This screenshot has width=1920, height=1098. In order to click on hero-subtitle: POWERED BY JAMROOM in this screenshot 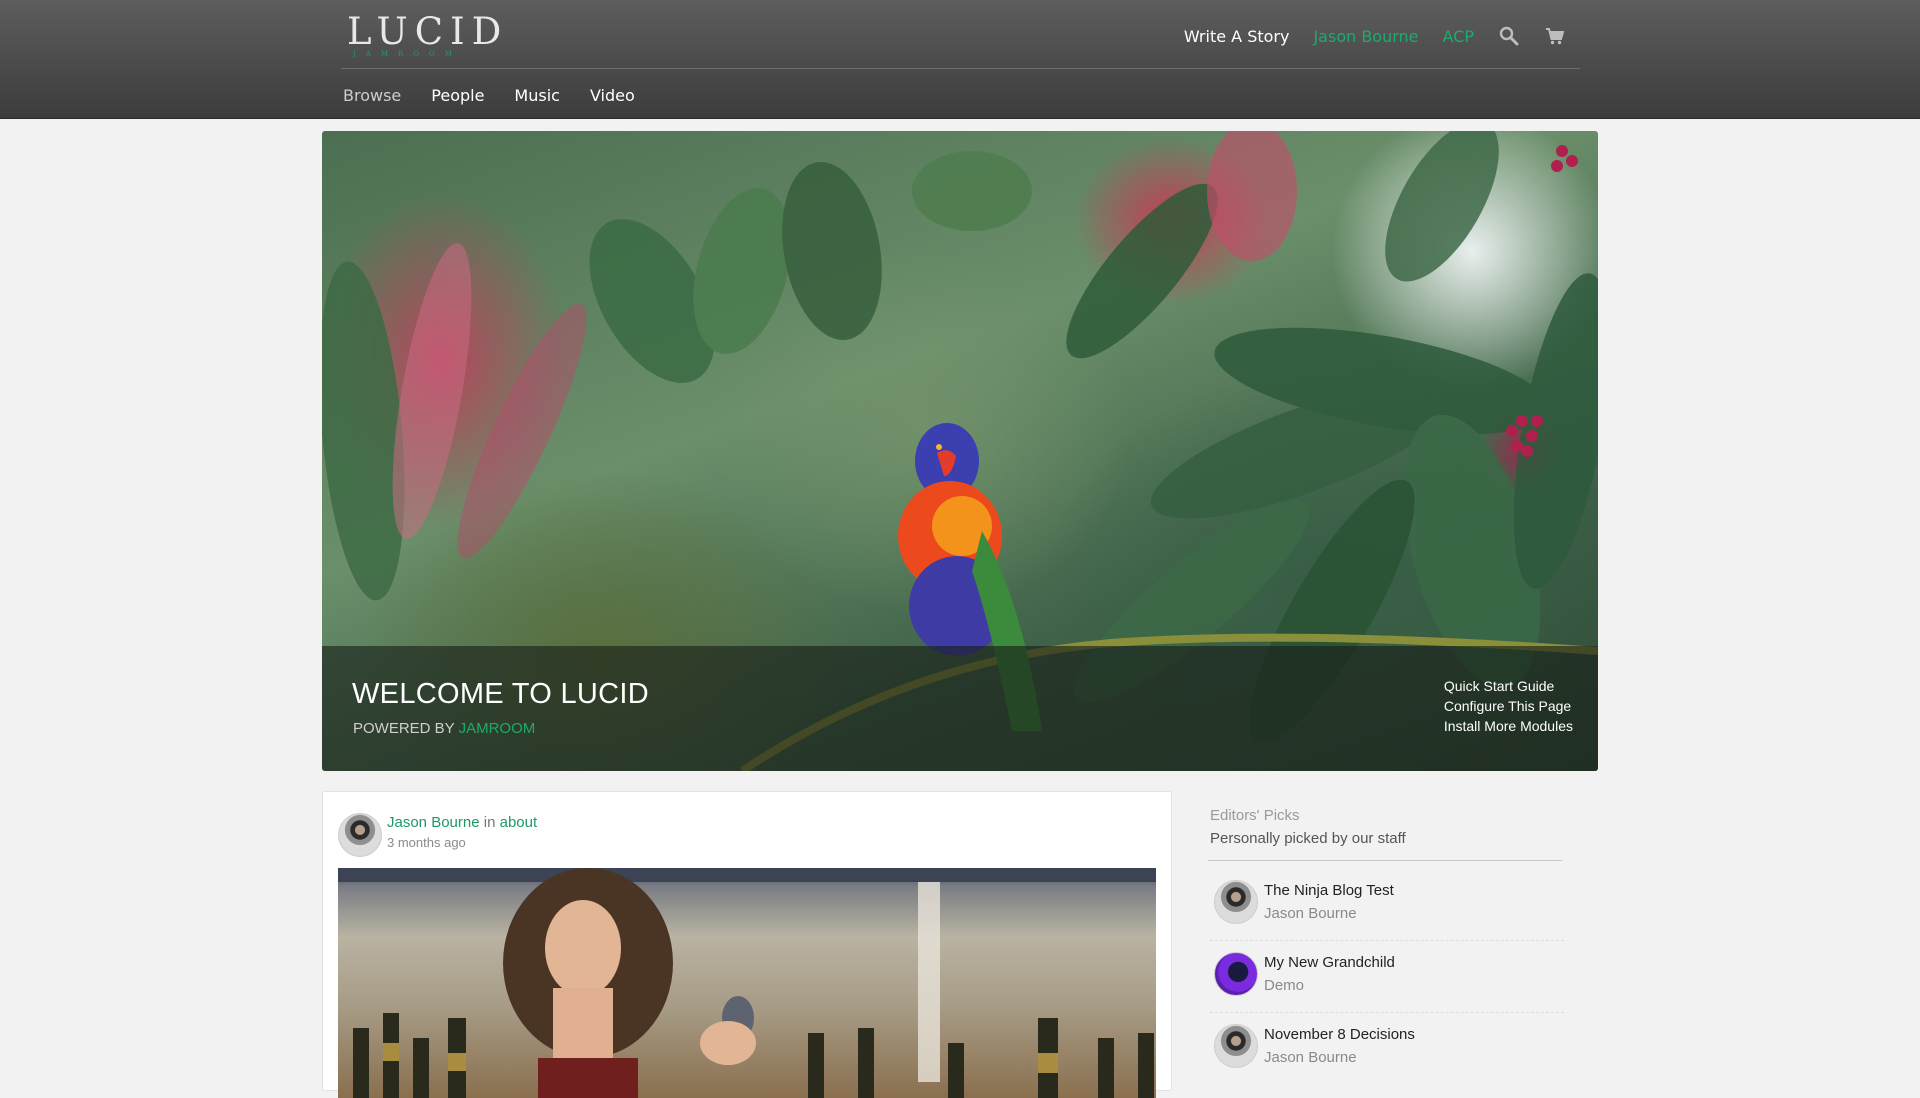, I will do `click(444, 728)`.